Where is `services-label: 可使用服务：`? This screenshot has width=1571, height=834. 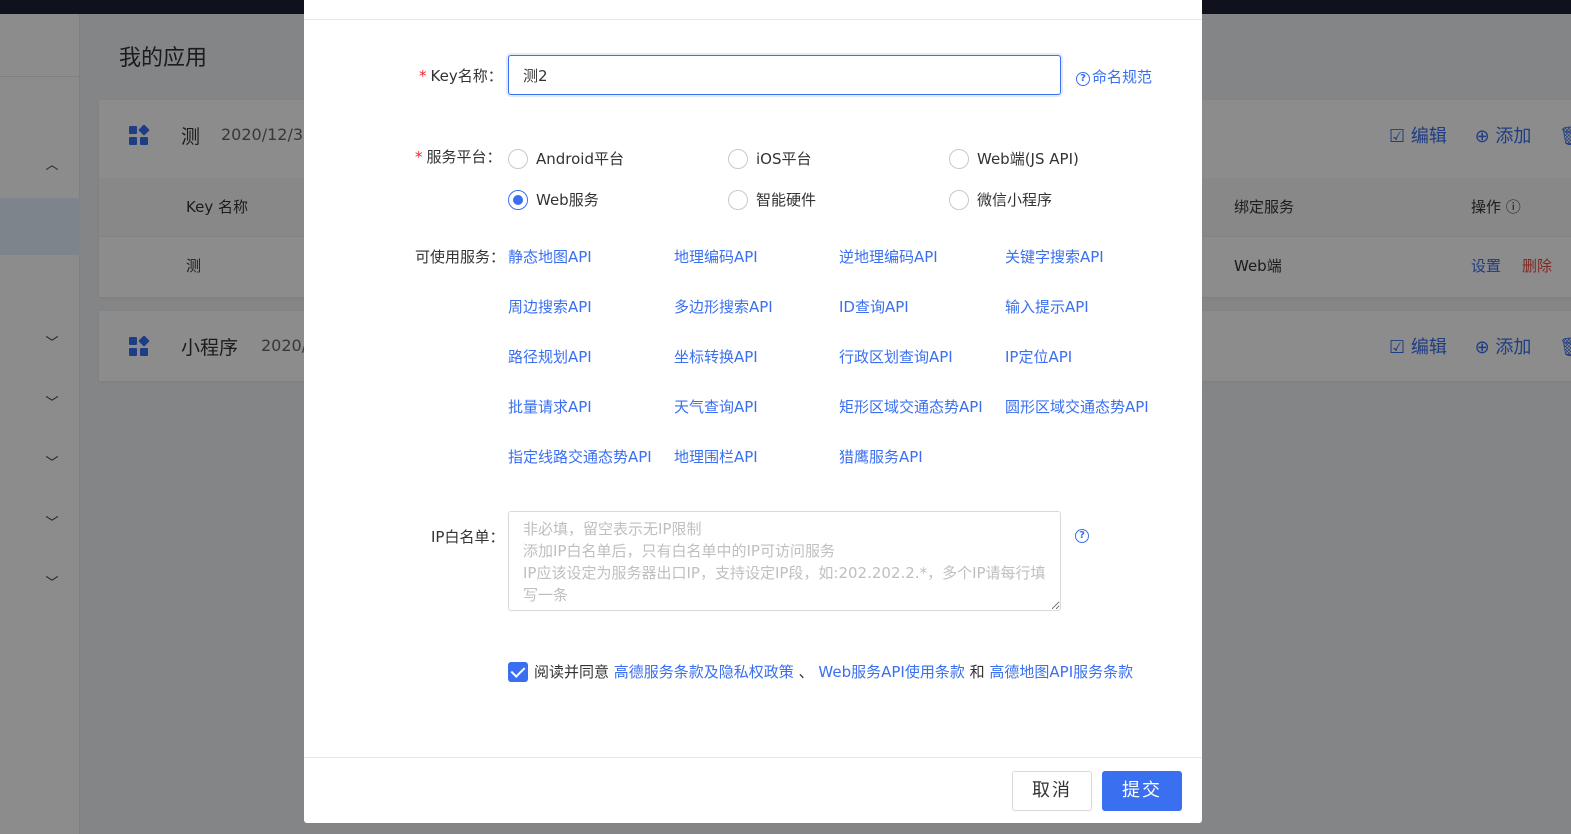 services-label: 可使用服务： is located at coordinates (460, 257).